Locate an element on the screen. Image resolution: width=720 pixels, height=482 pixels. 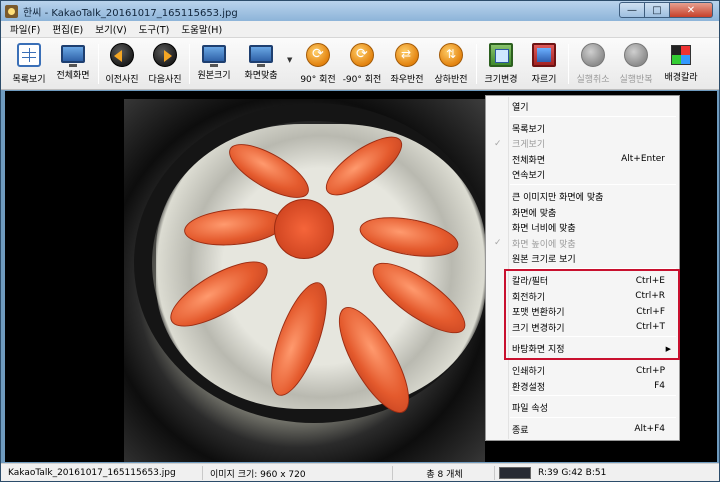
flip-vertical-button: 상하반전 is located at coordinates (451, 65).